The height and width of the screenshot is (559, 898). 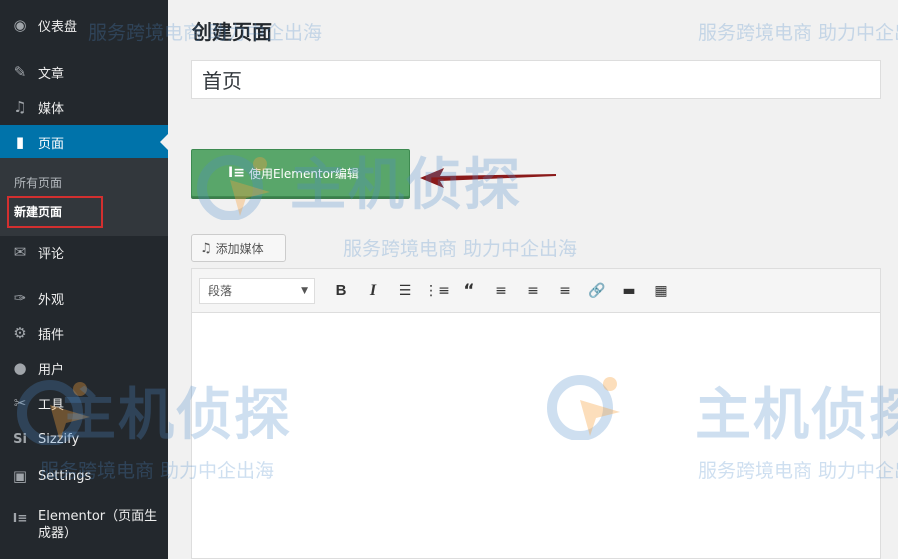 I want to click on sidebar-item-elementor: I≡ Elementor（页面生成器）, so click(x=84, y=530).